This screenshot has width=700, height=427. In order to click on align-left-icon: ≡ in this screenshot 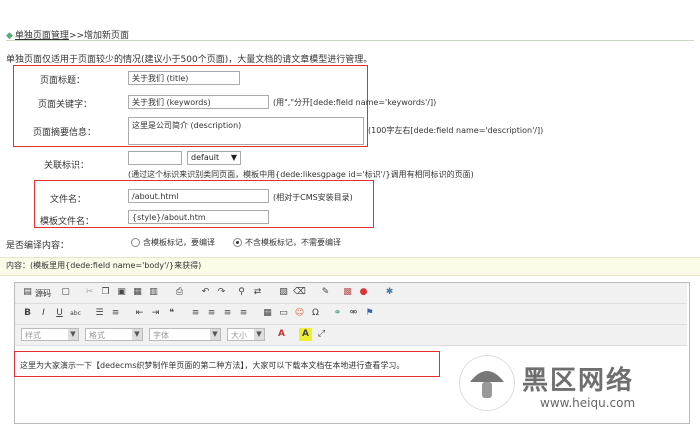, I will do `click(195, 313)`.